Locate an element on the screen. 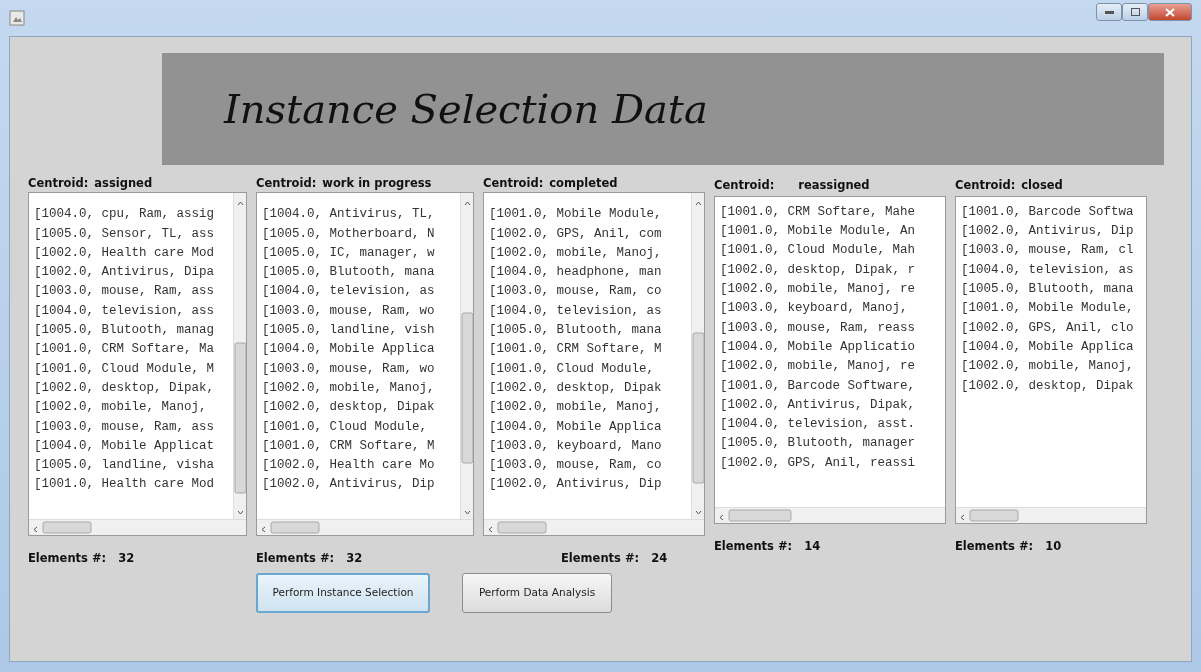 Image resolution: width=1201 pixels, height=672 pixels. list-row: [1001.0, Cloud Module, M is located at coordinates (124, 369).